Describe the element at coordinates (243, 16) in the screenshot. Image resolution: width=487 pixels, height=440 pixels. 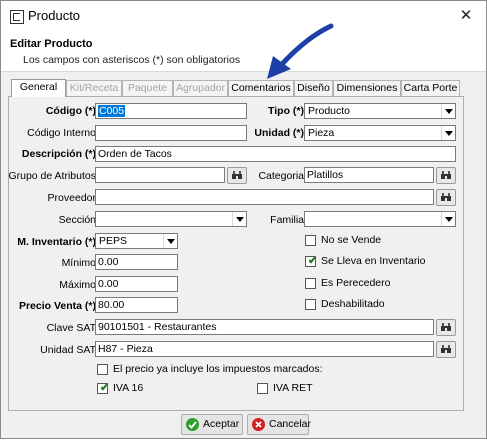
I see `title-bar: Producto ✕` at that location.